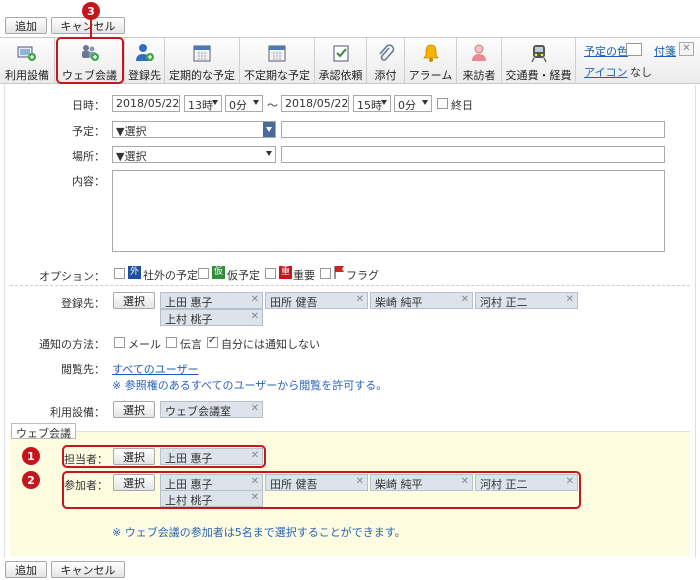  What do you see at coordinates (538, 54) in the screenshot?
I see `train-icon` at bounding box center [538, 54].